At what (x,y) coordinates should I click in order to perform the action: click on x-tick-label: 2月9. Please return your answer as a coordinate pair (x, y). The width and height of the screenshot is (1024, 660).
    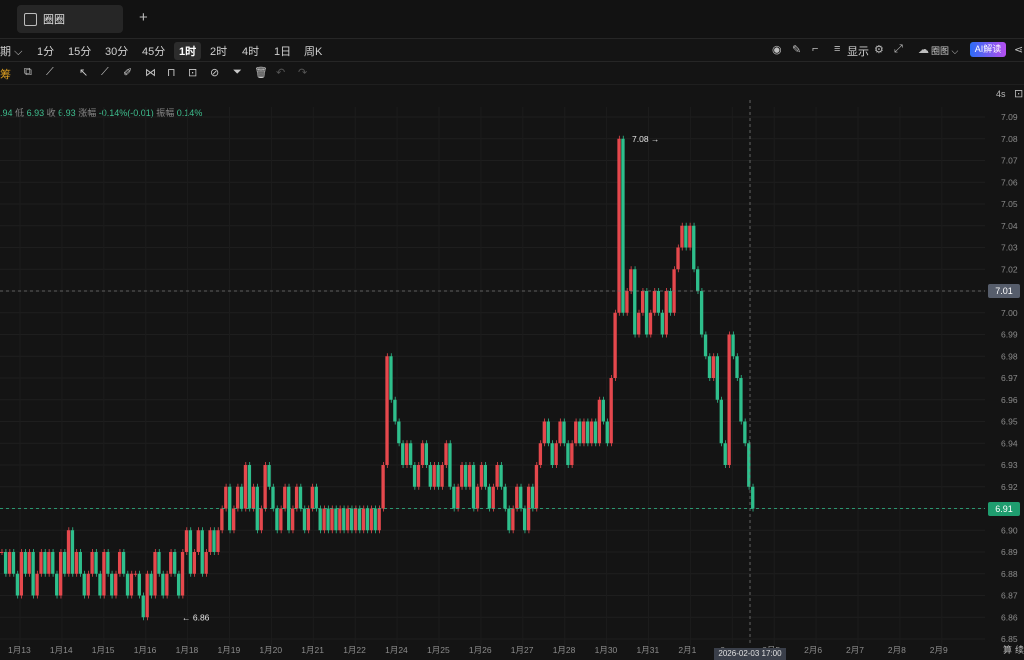
    Looking at the image, I should click on (939, 650).